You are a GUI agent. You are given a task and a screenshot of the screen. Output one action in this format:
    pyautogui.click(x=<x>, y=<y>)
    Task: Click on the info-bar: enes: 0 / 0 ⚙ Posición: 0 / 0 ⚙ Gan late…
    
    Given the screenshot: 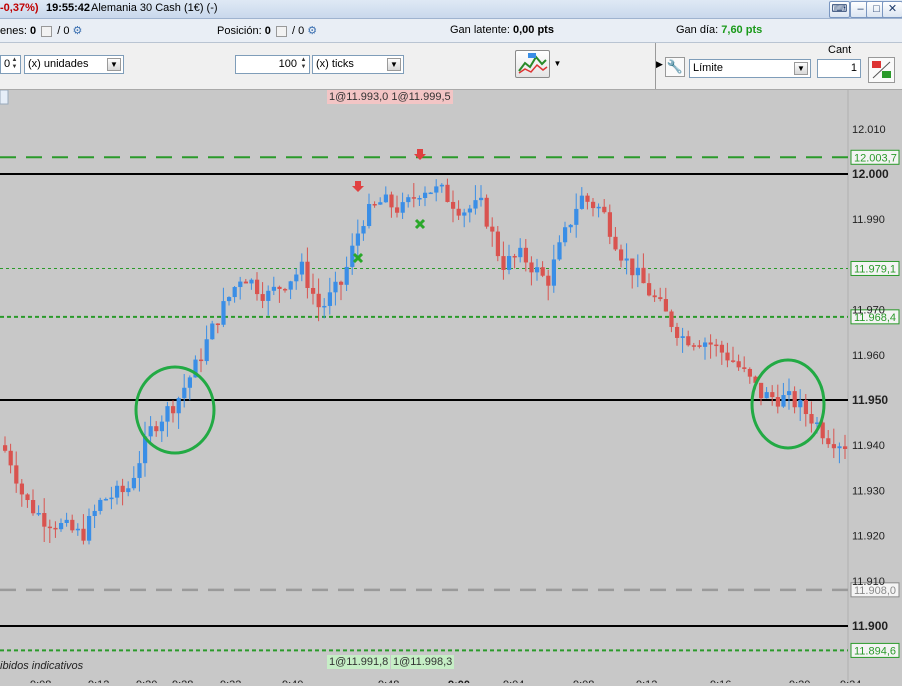 What is the action you would take?
    pyautogui.click(x=451, y=31)
    